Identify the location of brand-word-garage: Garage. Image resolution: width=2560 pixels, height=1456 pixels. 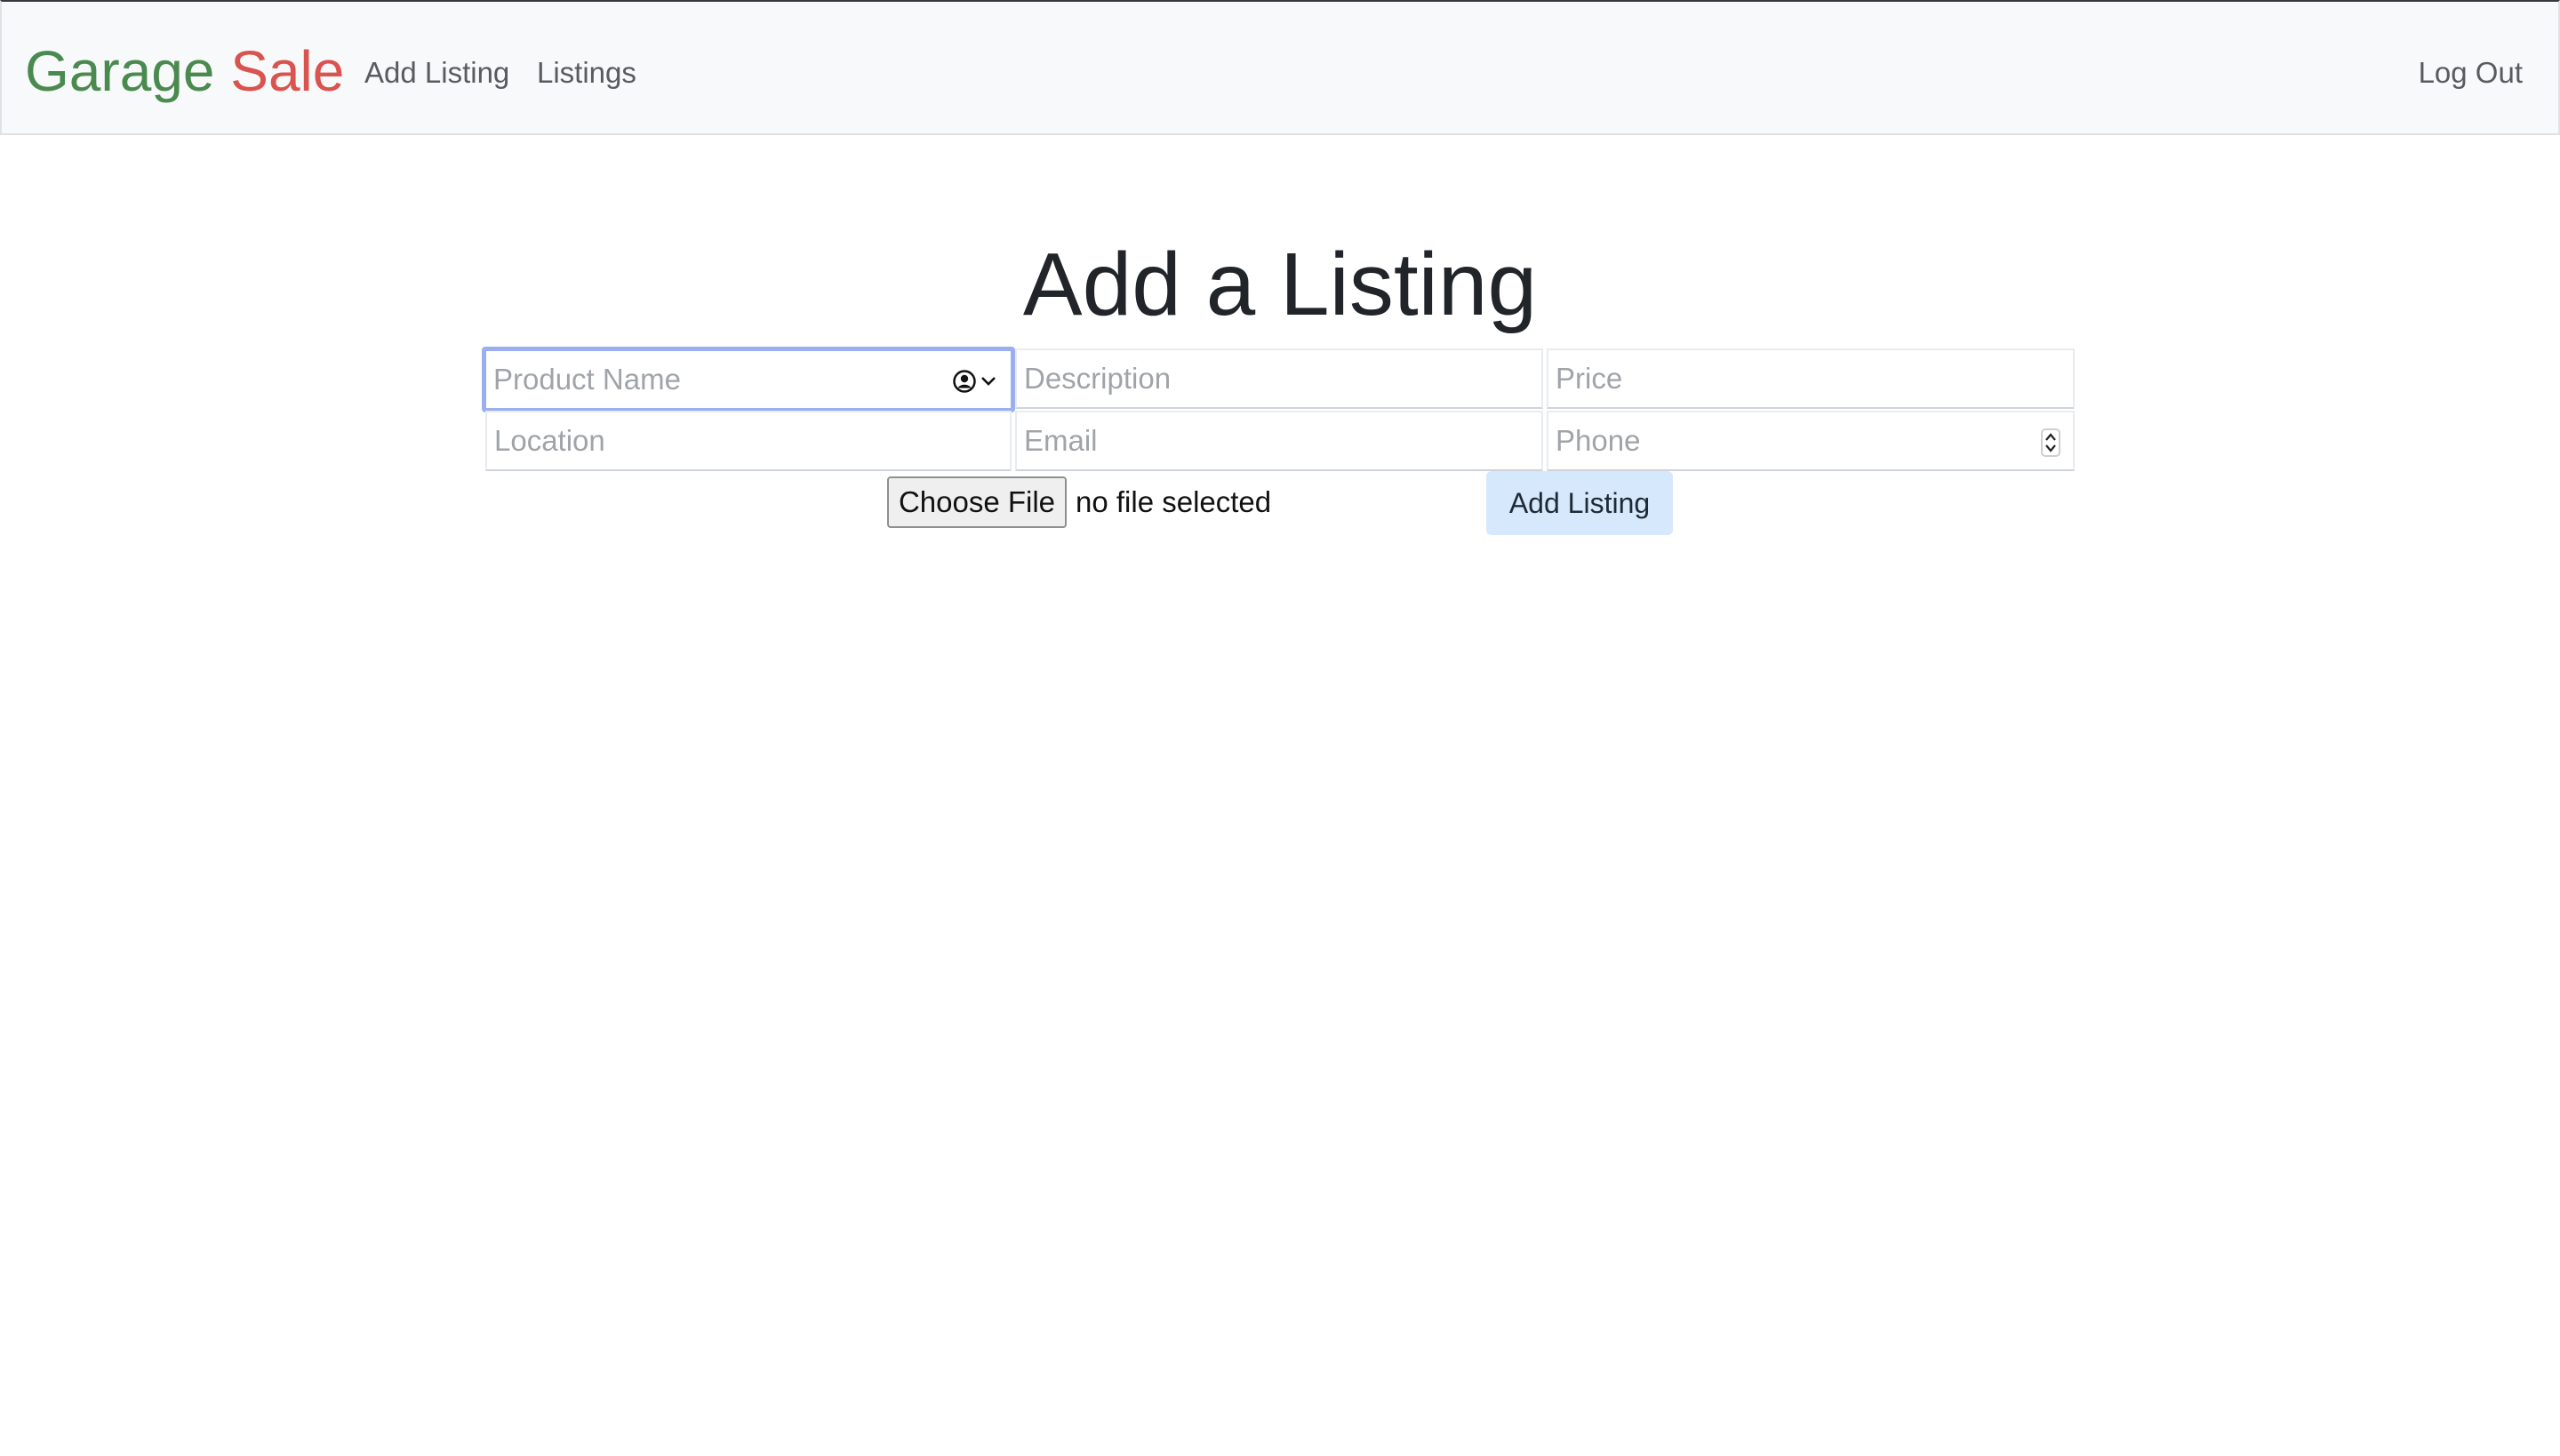
(119, 71).